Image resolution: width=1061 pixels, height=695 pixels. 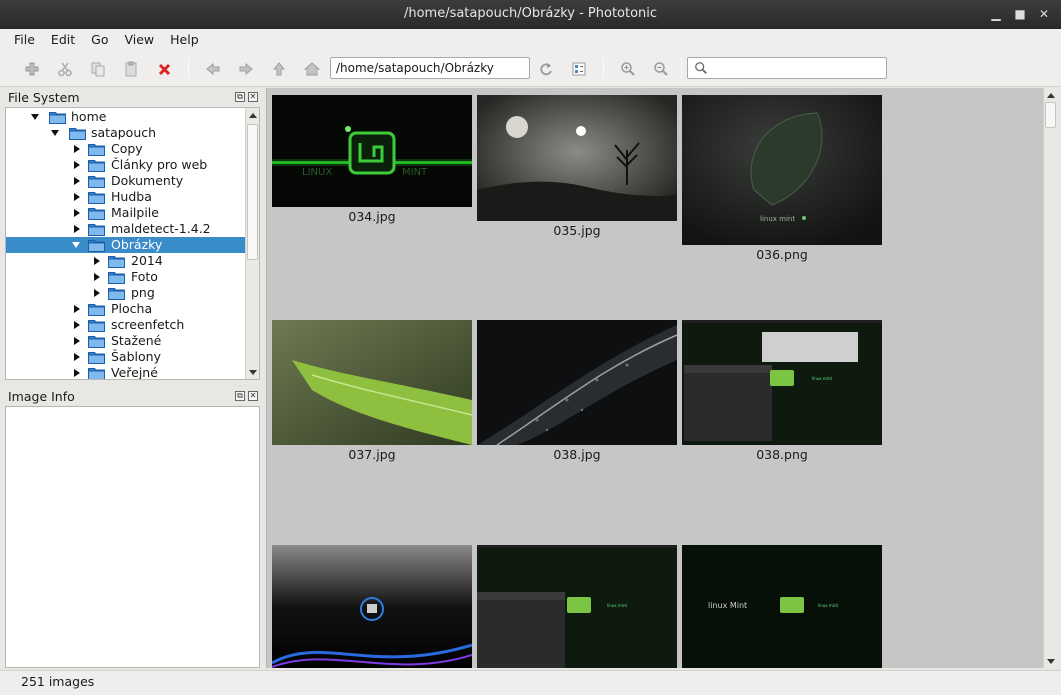 What do you see at coordinates (372, 454) in the screenshot?
I see `thumbnail-caption: 037.jpg` at bounding box center [372, 454].